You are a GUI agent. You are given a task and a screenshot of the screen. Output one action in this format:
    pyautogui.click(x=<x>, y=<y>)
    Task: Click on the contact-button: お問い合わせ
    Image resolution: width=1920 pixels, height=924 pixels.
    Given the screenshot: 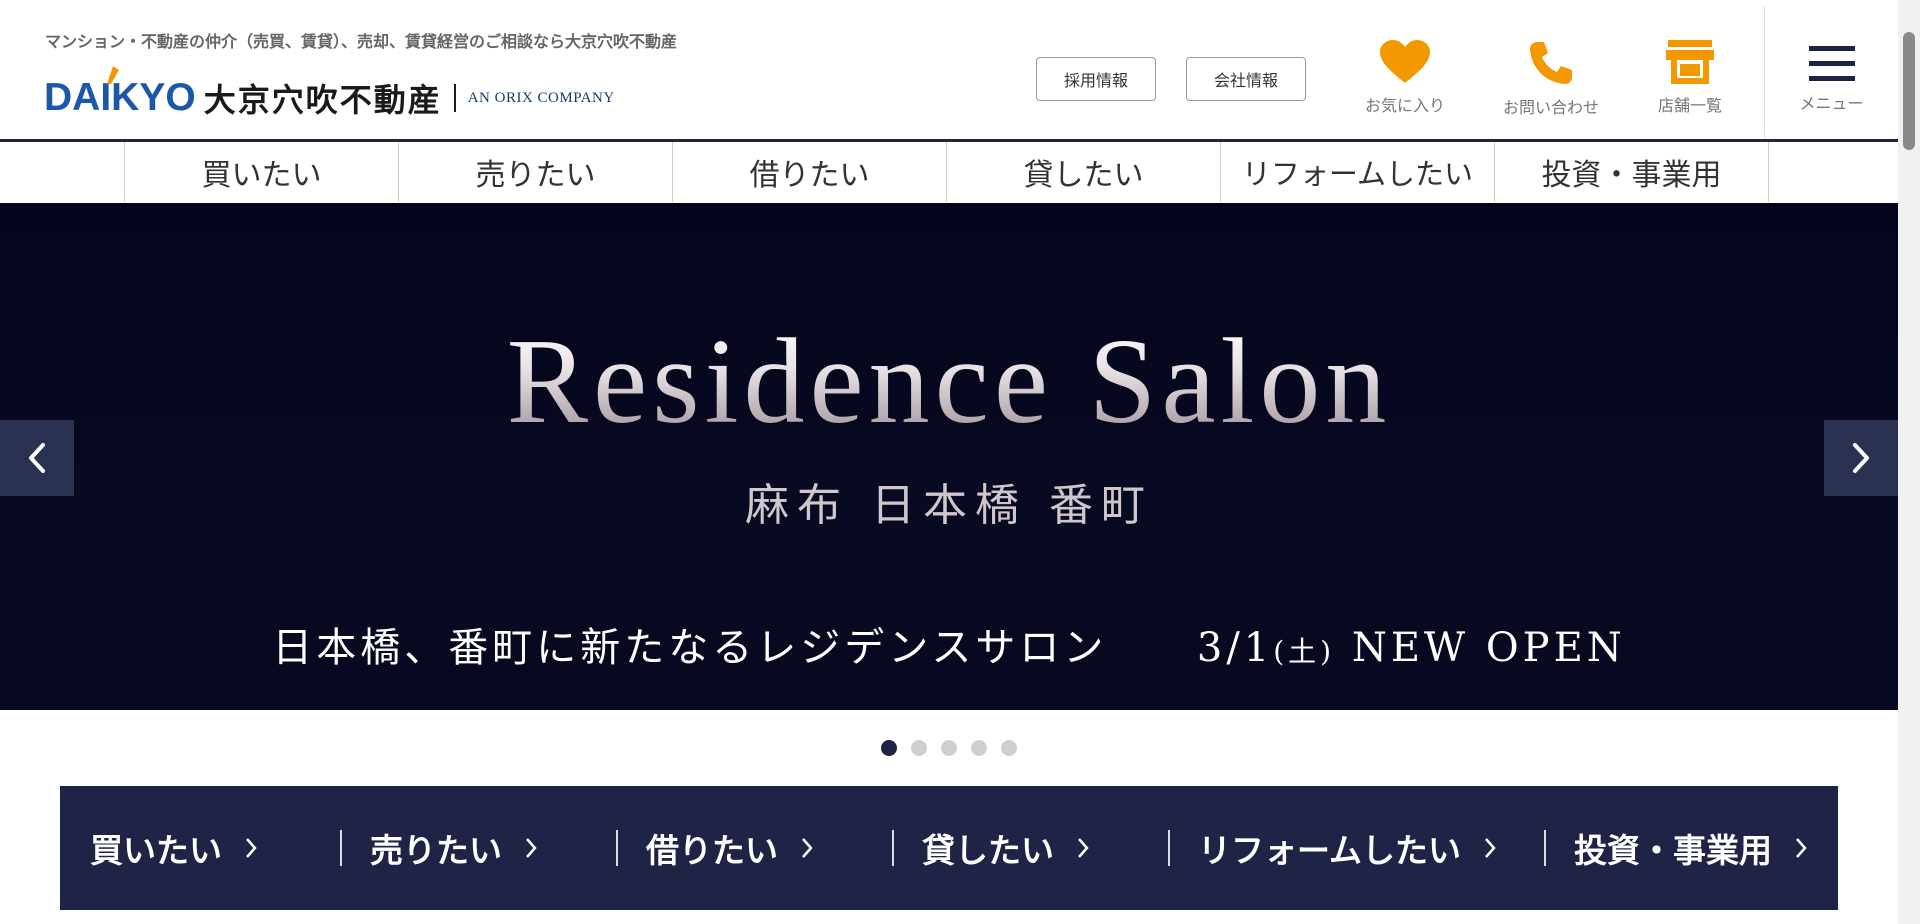 What is the action you would take?
    pyautogui.click(x=1551, y=79)
    